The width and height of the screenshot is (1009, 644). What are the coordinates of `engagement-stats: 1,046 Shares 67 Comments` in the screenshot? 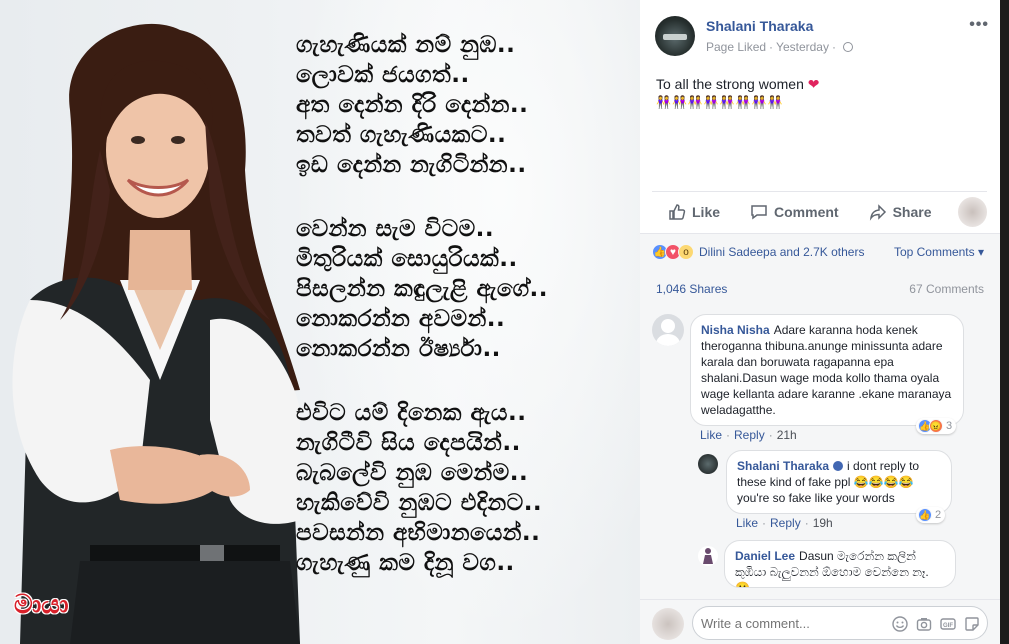 It's located at (820, 289).